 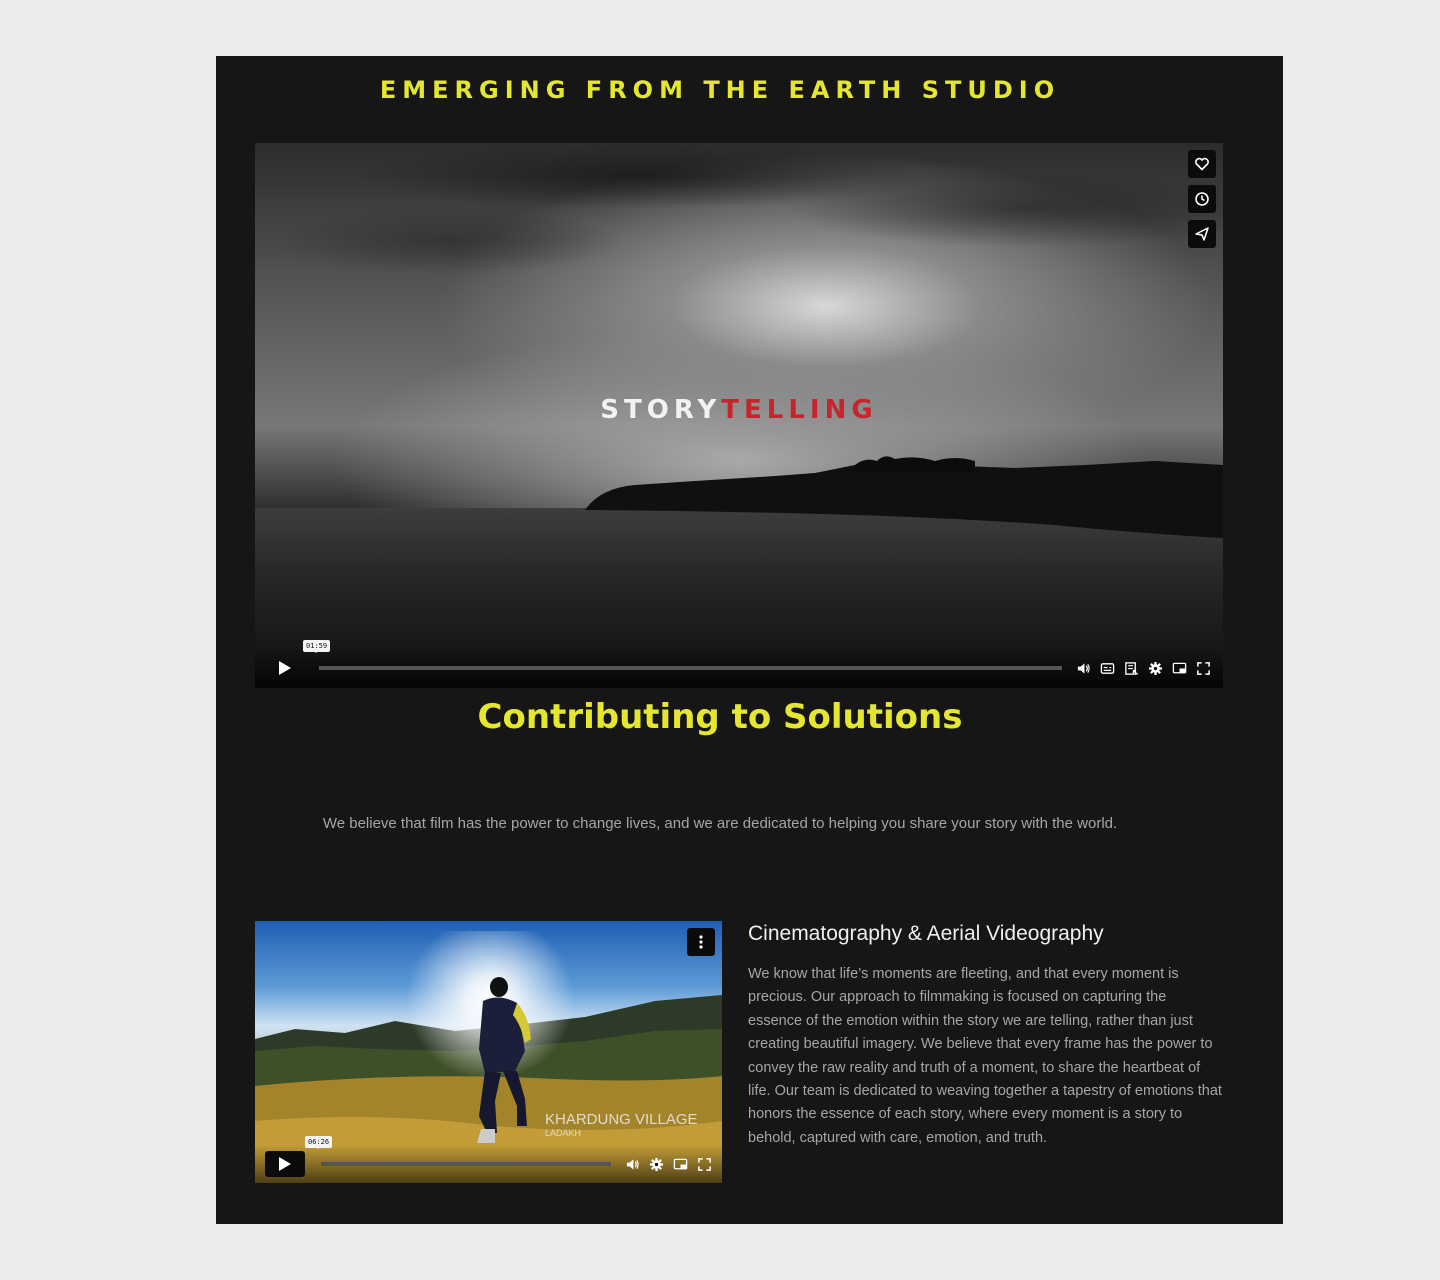 I want to click on more-vertical-icon, so click(x=701, y=942).